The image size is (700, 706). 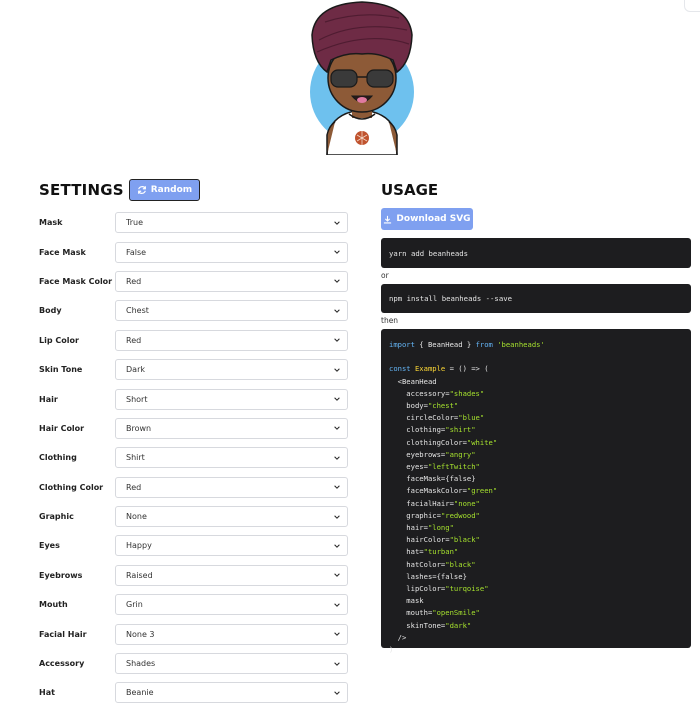 I want to click on settings-row: Hair Short, so click(x=194, y=398).